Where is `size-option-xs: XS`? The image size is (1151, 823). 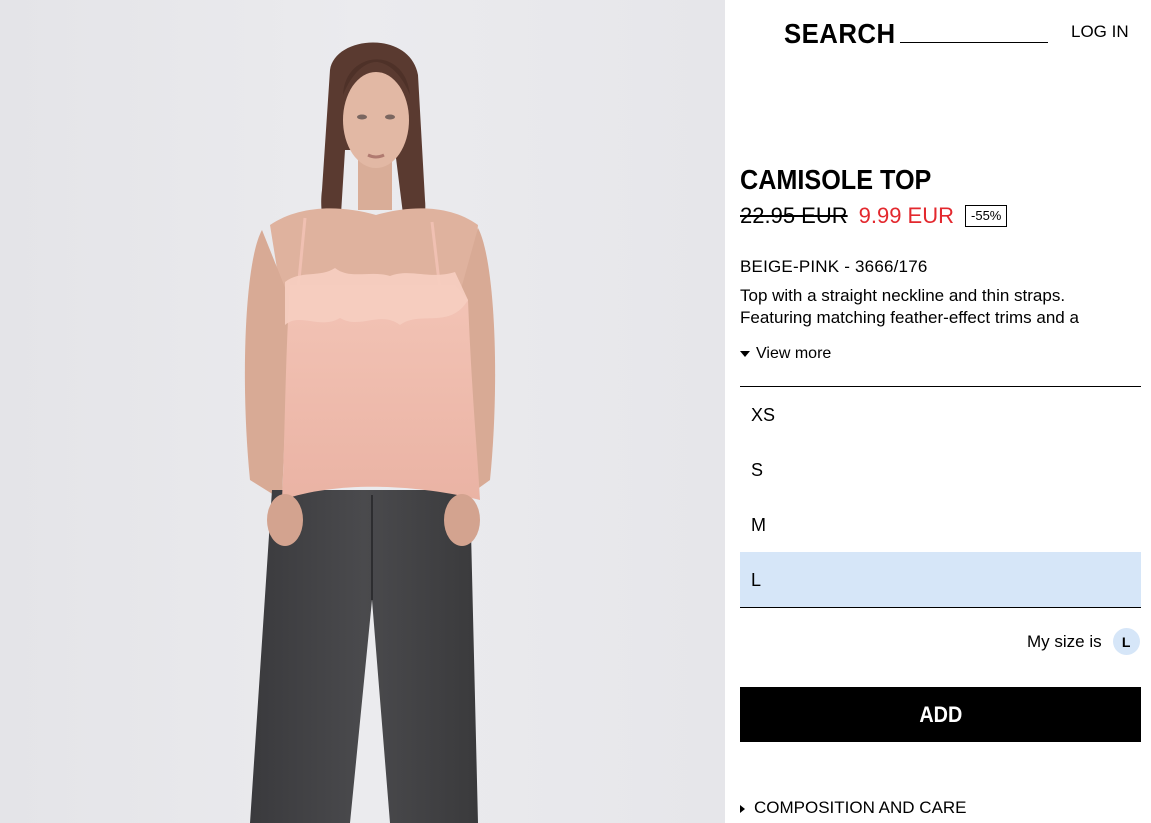 size-option-xs: XS is located at coordinates (940, 414).